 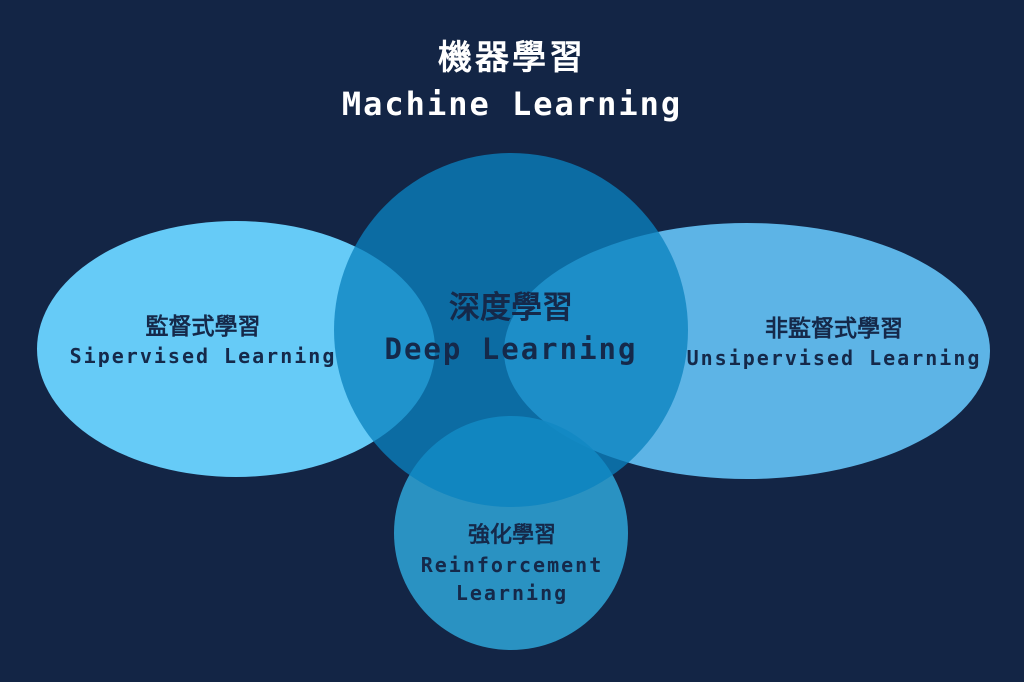 What do you see at coordinates (512, 104) in the screenshot?
I see `title-english: Machine Learning` at bounding box center [512, 104].